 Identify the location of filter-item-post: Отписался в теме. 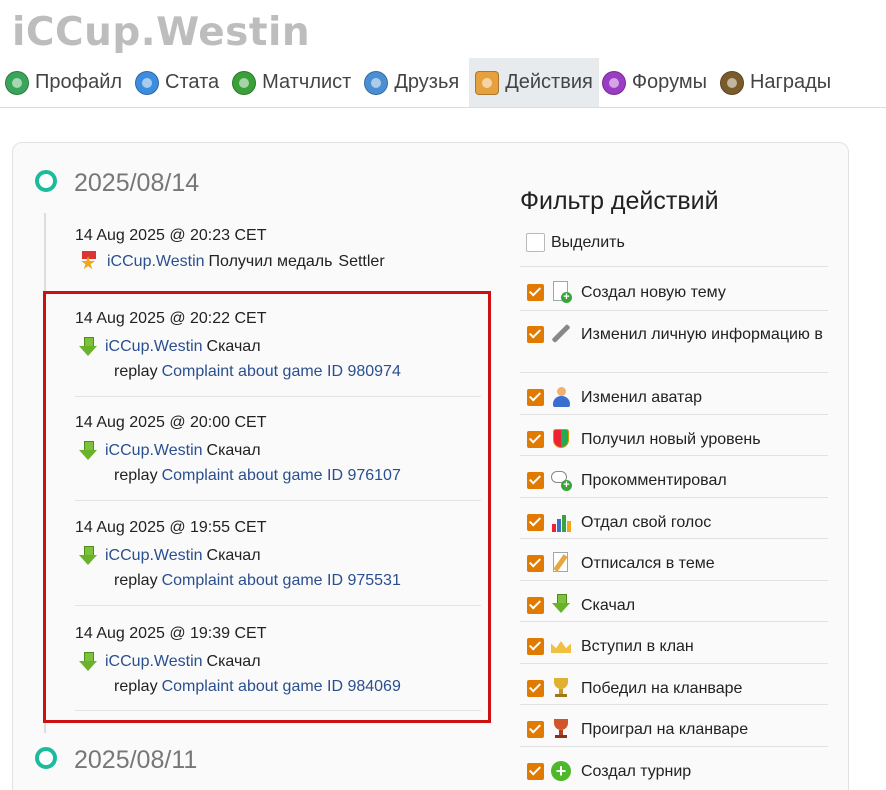
(675, 563).